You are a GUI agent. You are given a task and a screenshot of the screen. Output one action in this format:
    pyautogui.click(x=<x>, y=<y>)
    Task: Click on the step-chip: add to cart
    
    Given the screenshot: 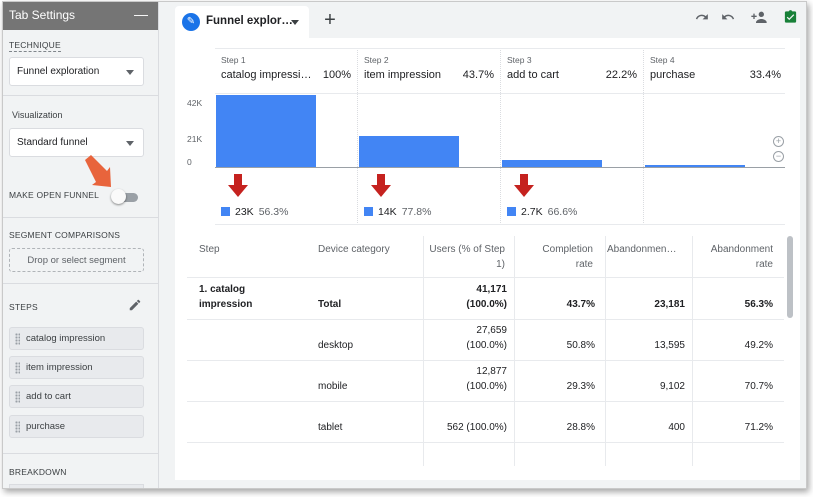 What is the action you would take?
    pyautogui.click(x=76, y=396)
    